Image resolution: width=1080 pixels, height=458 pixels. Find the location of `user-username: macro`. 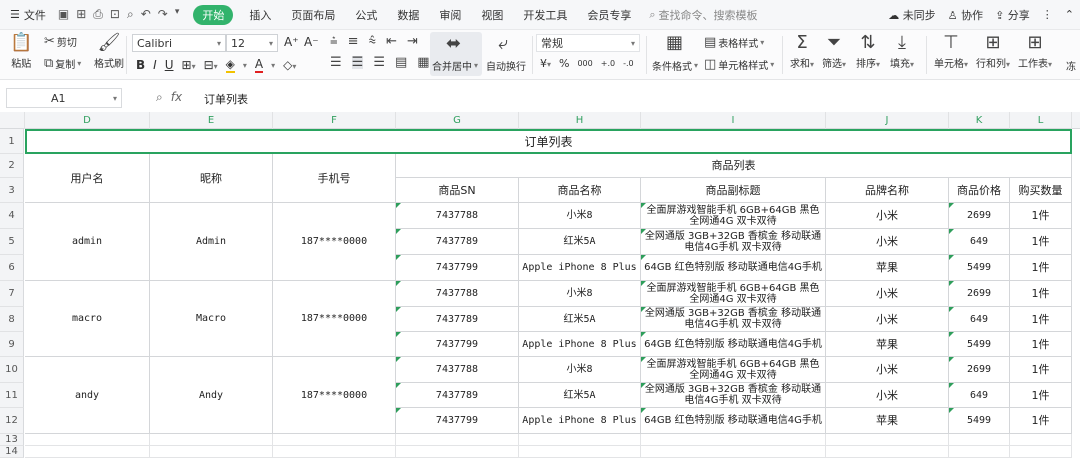

user-username: macro is located at coordinates (87, 319).